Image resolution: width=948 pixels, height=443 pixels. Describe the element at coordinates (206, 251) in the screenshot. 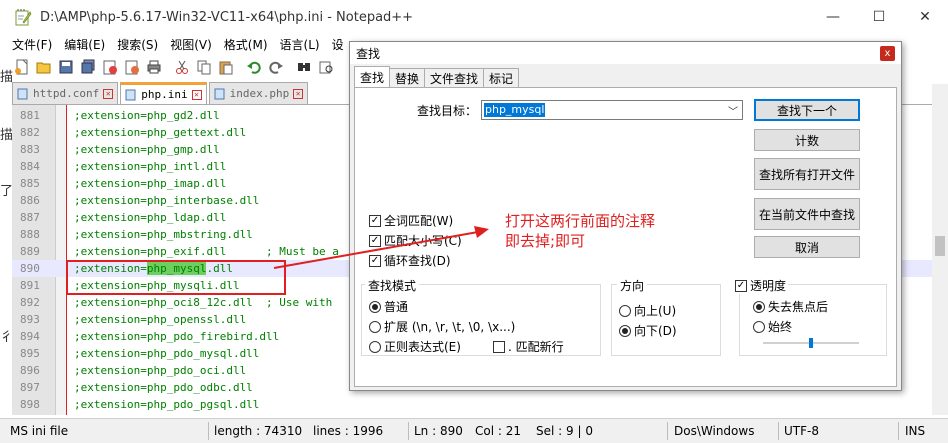

I see `line-code: ;extension=php_exif.dll ; Must be a` at that location.